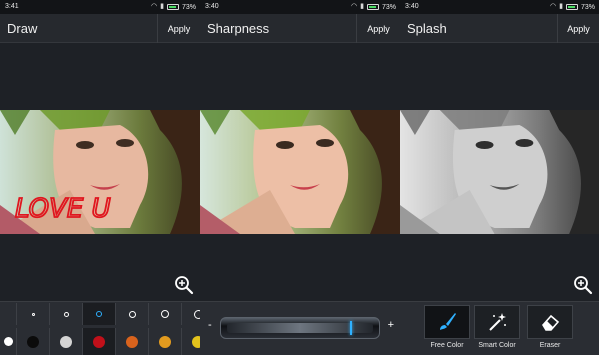 This screenshot has height=355, width=599. I want to click on free-color-button, so click(447, 322).